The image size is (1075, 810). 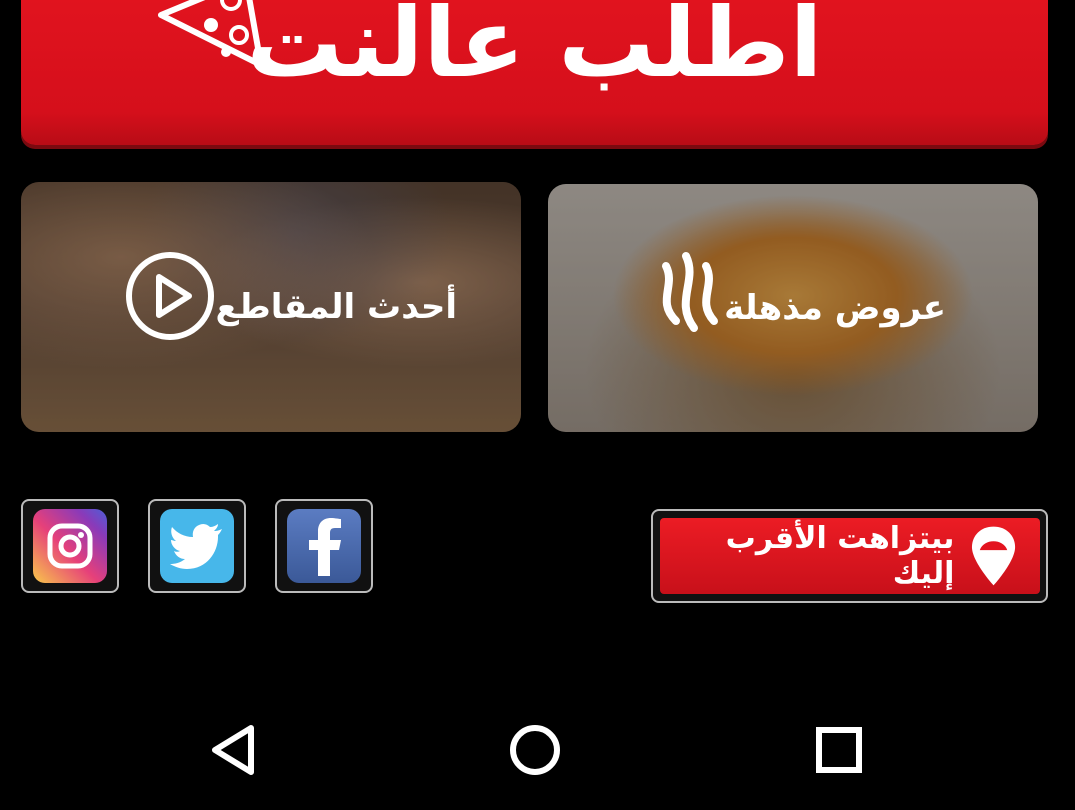 What do you see at coordinates (211, 34) in the screenshot?
I see `pizza-slice-icon` at bounding box center [211, 34].